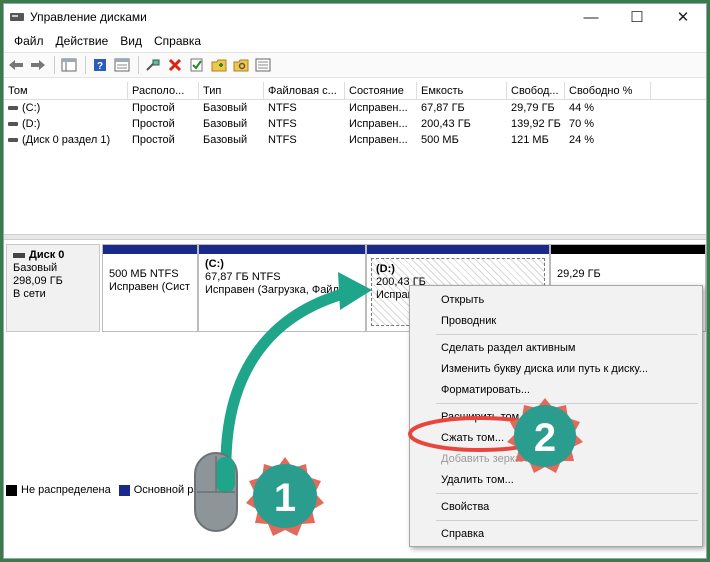 The image size is (710, 562). Describe the element at coordinates (13, 124) in the screenshot. I see `drive-icon` at that location.